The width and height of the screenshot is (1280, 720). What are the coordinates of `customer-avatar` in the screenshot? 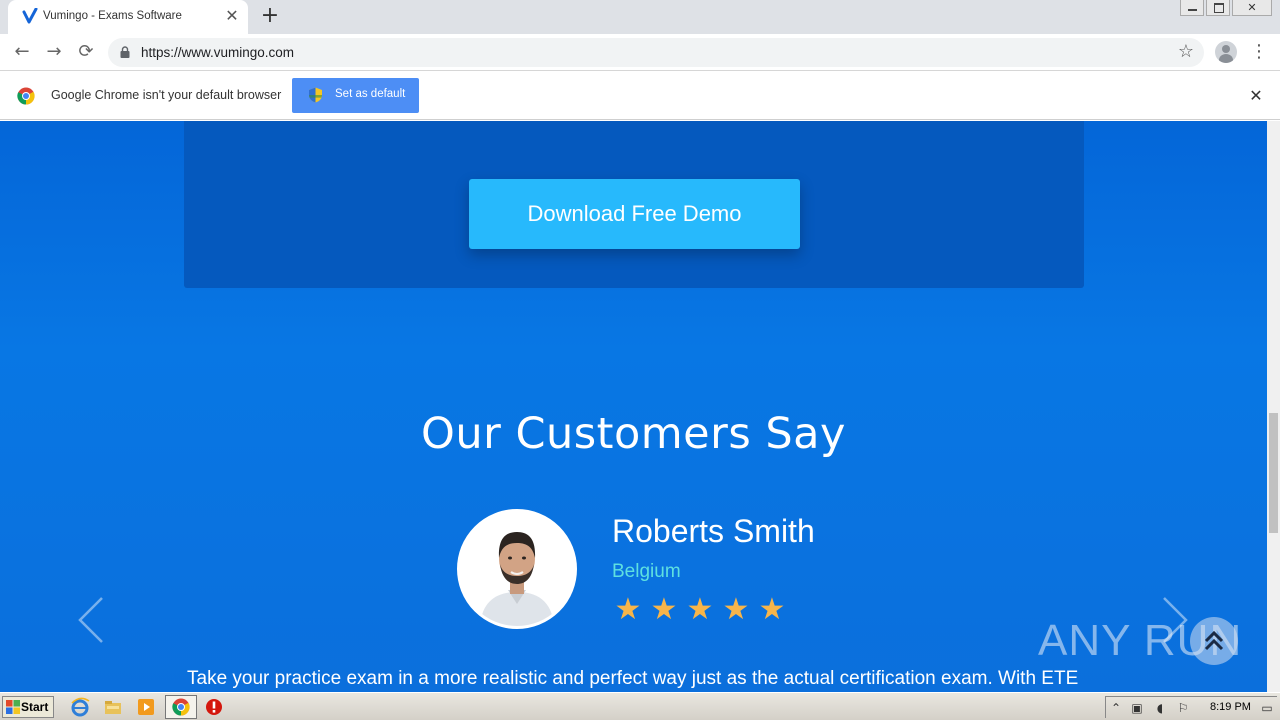 It's located at (517, 569).